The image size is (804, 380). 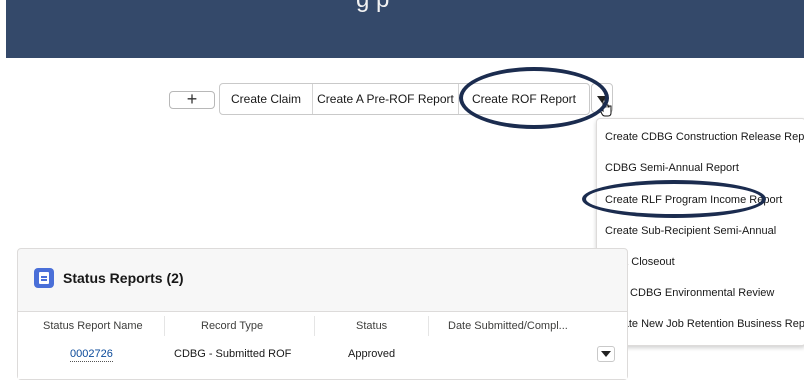 I want to click on menu-item-create-cdbg-construction-release-report: Create CDBG Construction Release Report, so click(x=704, y=137).